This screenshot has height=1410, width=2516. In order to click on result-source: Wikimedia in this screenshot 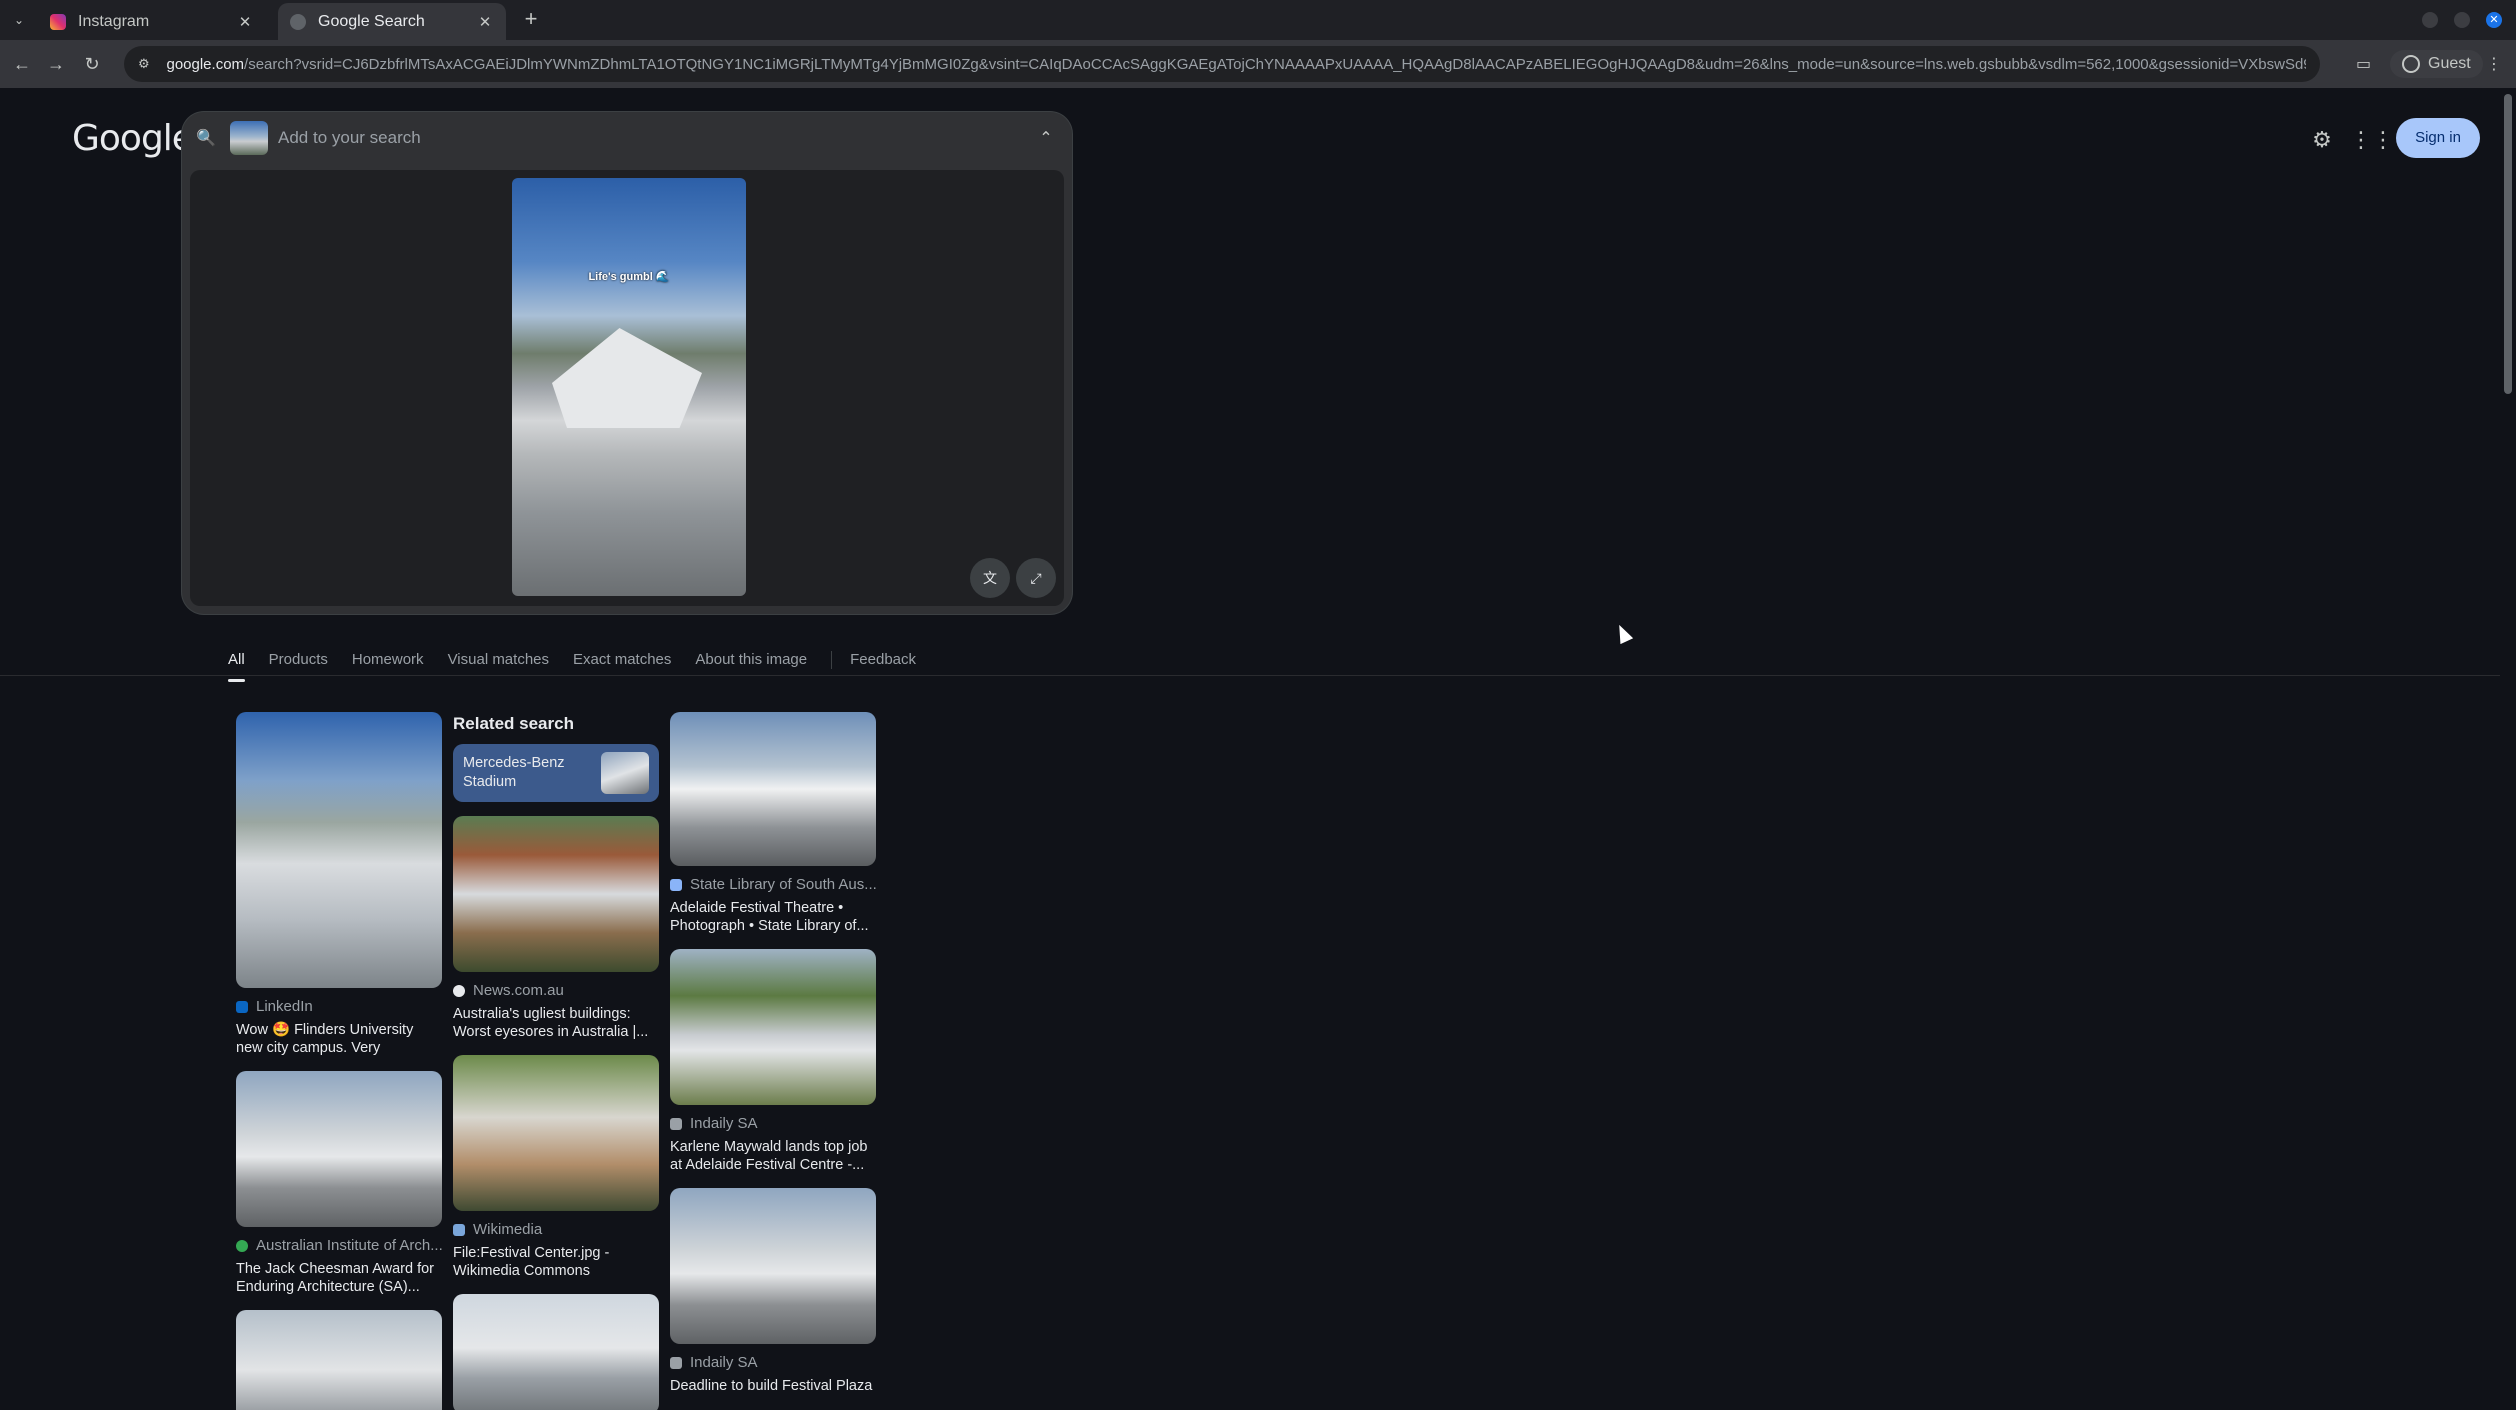, I will do `click(556, 1229)`.